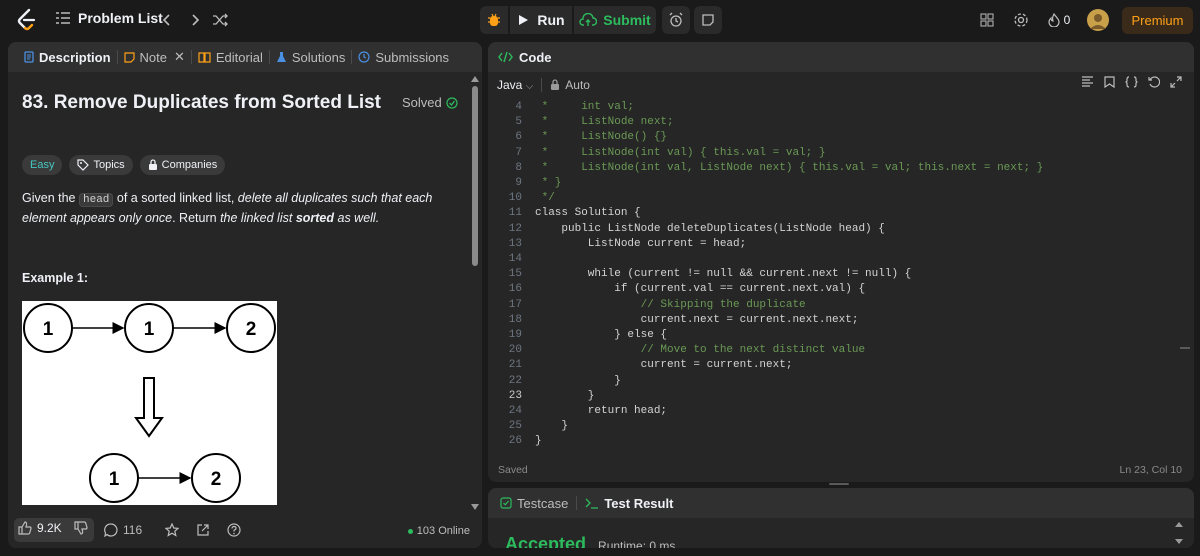  What do you see at coordinates (152, 164) in the screenshot?
I see `lock-icon` at bounding box center [152, 164].